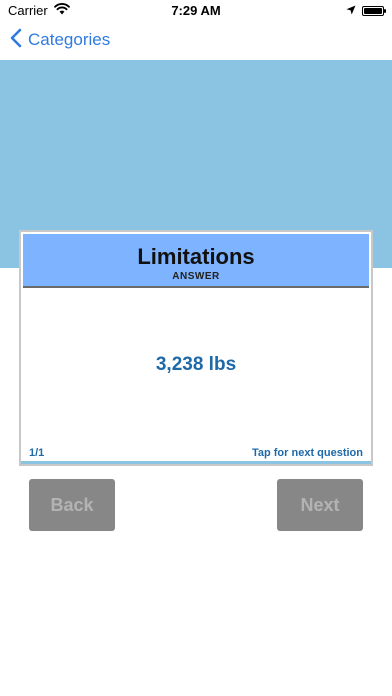 This screenshot has width=392, height=696. Describe the element at coordinates (72, 505) in the screenshot. I see `back-button: Back` at that location.